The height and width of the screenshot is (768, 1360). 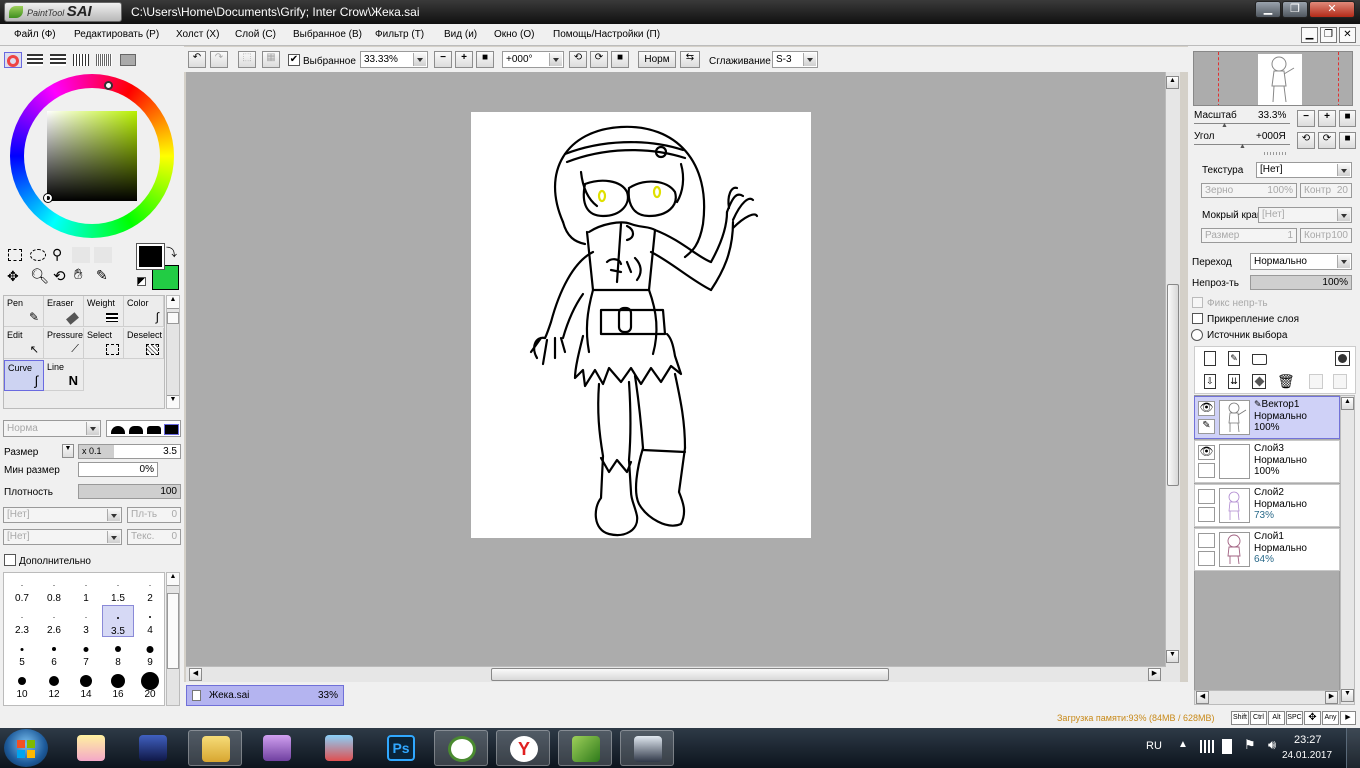 I want to click on brush-size-1: 1, so click(x=86, y=589).